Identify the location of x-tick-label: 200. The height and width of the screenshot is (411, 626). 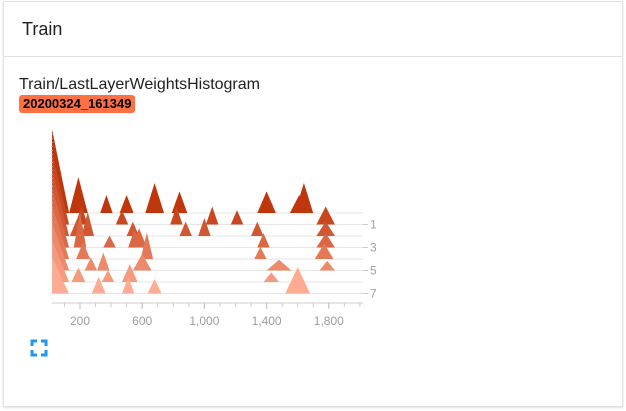
(80, 321).